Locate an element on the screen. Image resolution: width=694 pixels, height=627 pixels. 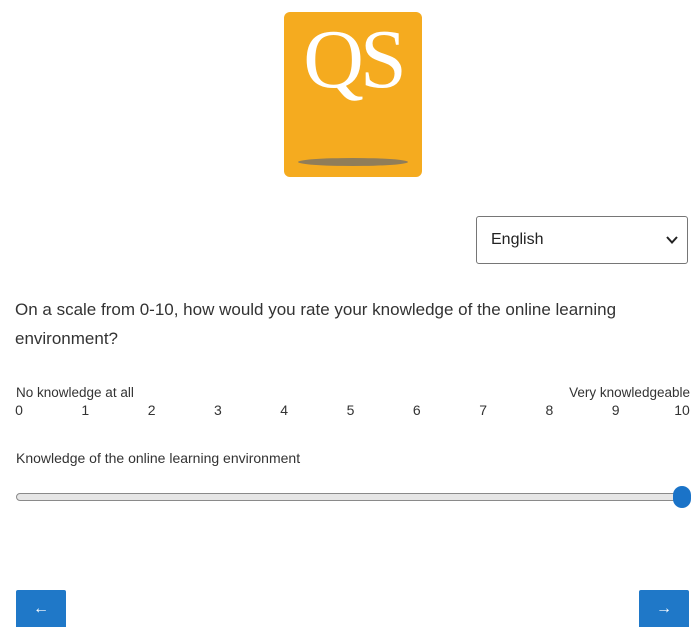
logo-shadow is located at coordinates (353, 162).